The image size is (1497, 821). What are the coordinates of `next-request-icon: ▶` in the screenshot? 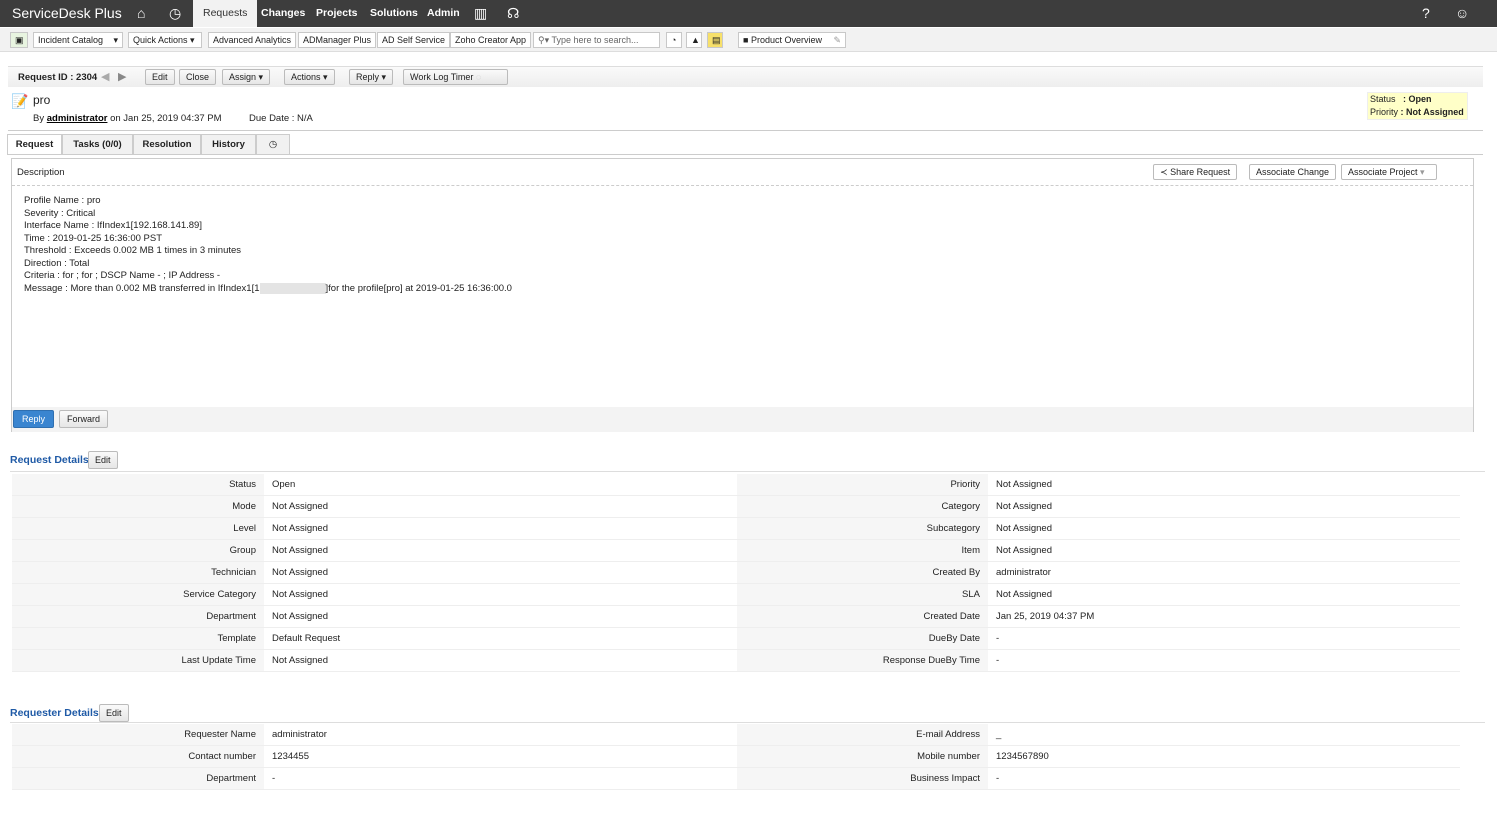 It's located at (122, 76).